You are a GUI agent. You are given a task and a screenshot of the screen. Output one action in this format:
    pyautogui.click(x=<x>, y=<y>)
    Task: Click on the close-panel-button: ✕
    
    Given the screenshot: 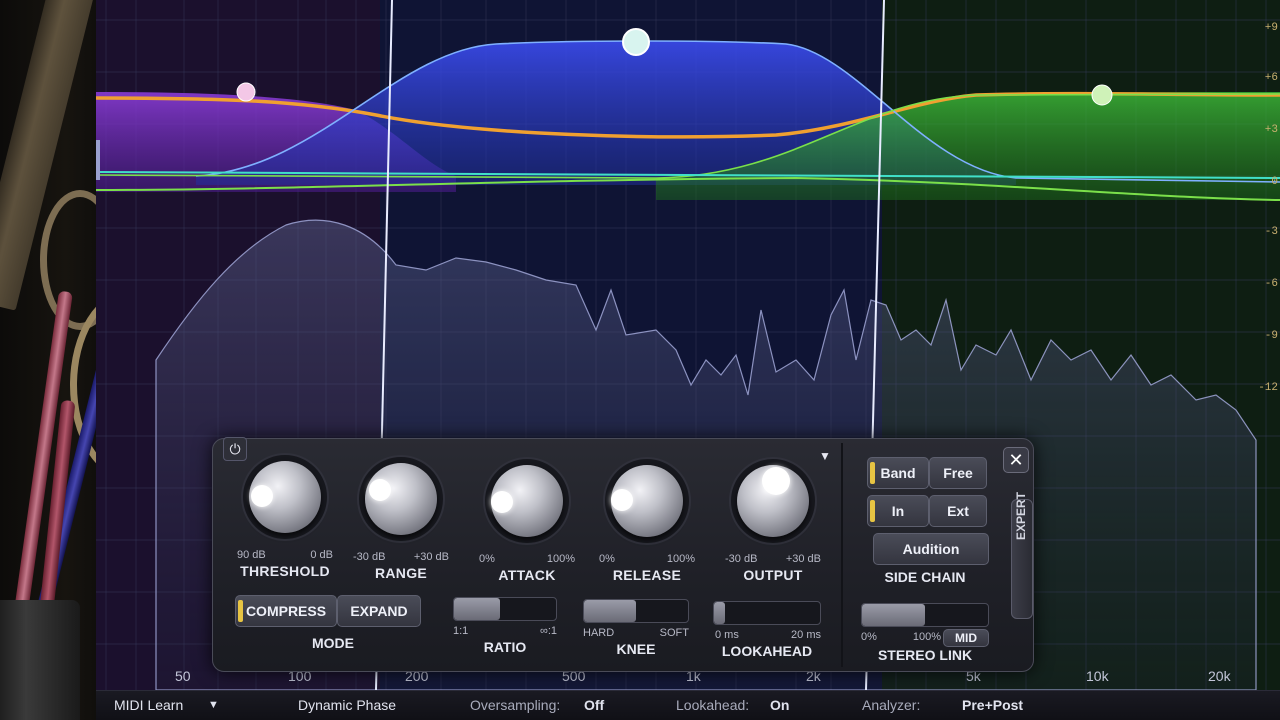 What is the action you would take?
    pyautogui.click(x=1016, y=460)
    